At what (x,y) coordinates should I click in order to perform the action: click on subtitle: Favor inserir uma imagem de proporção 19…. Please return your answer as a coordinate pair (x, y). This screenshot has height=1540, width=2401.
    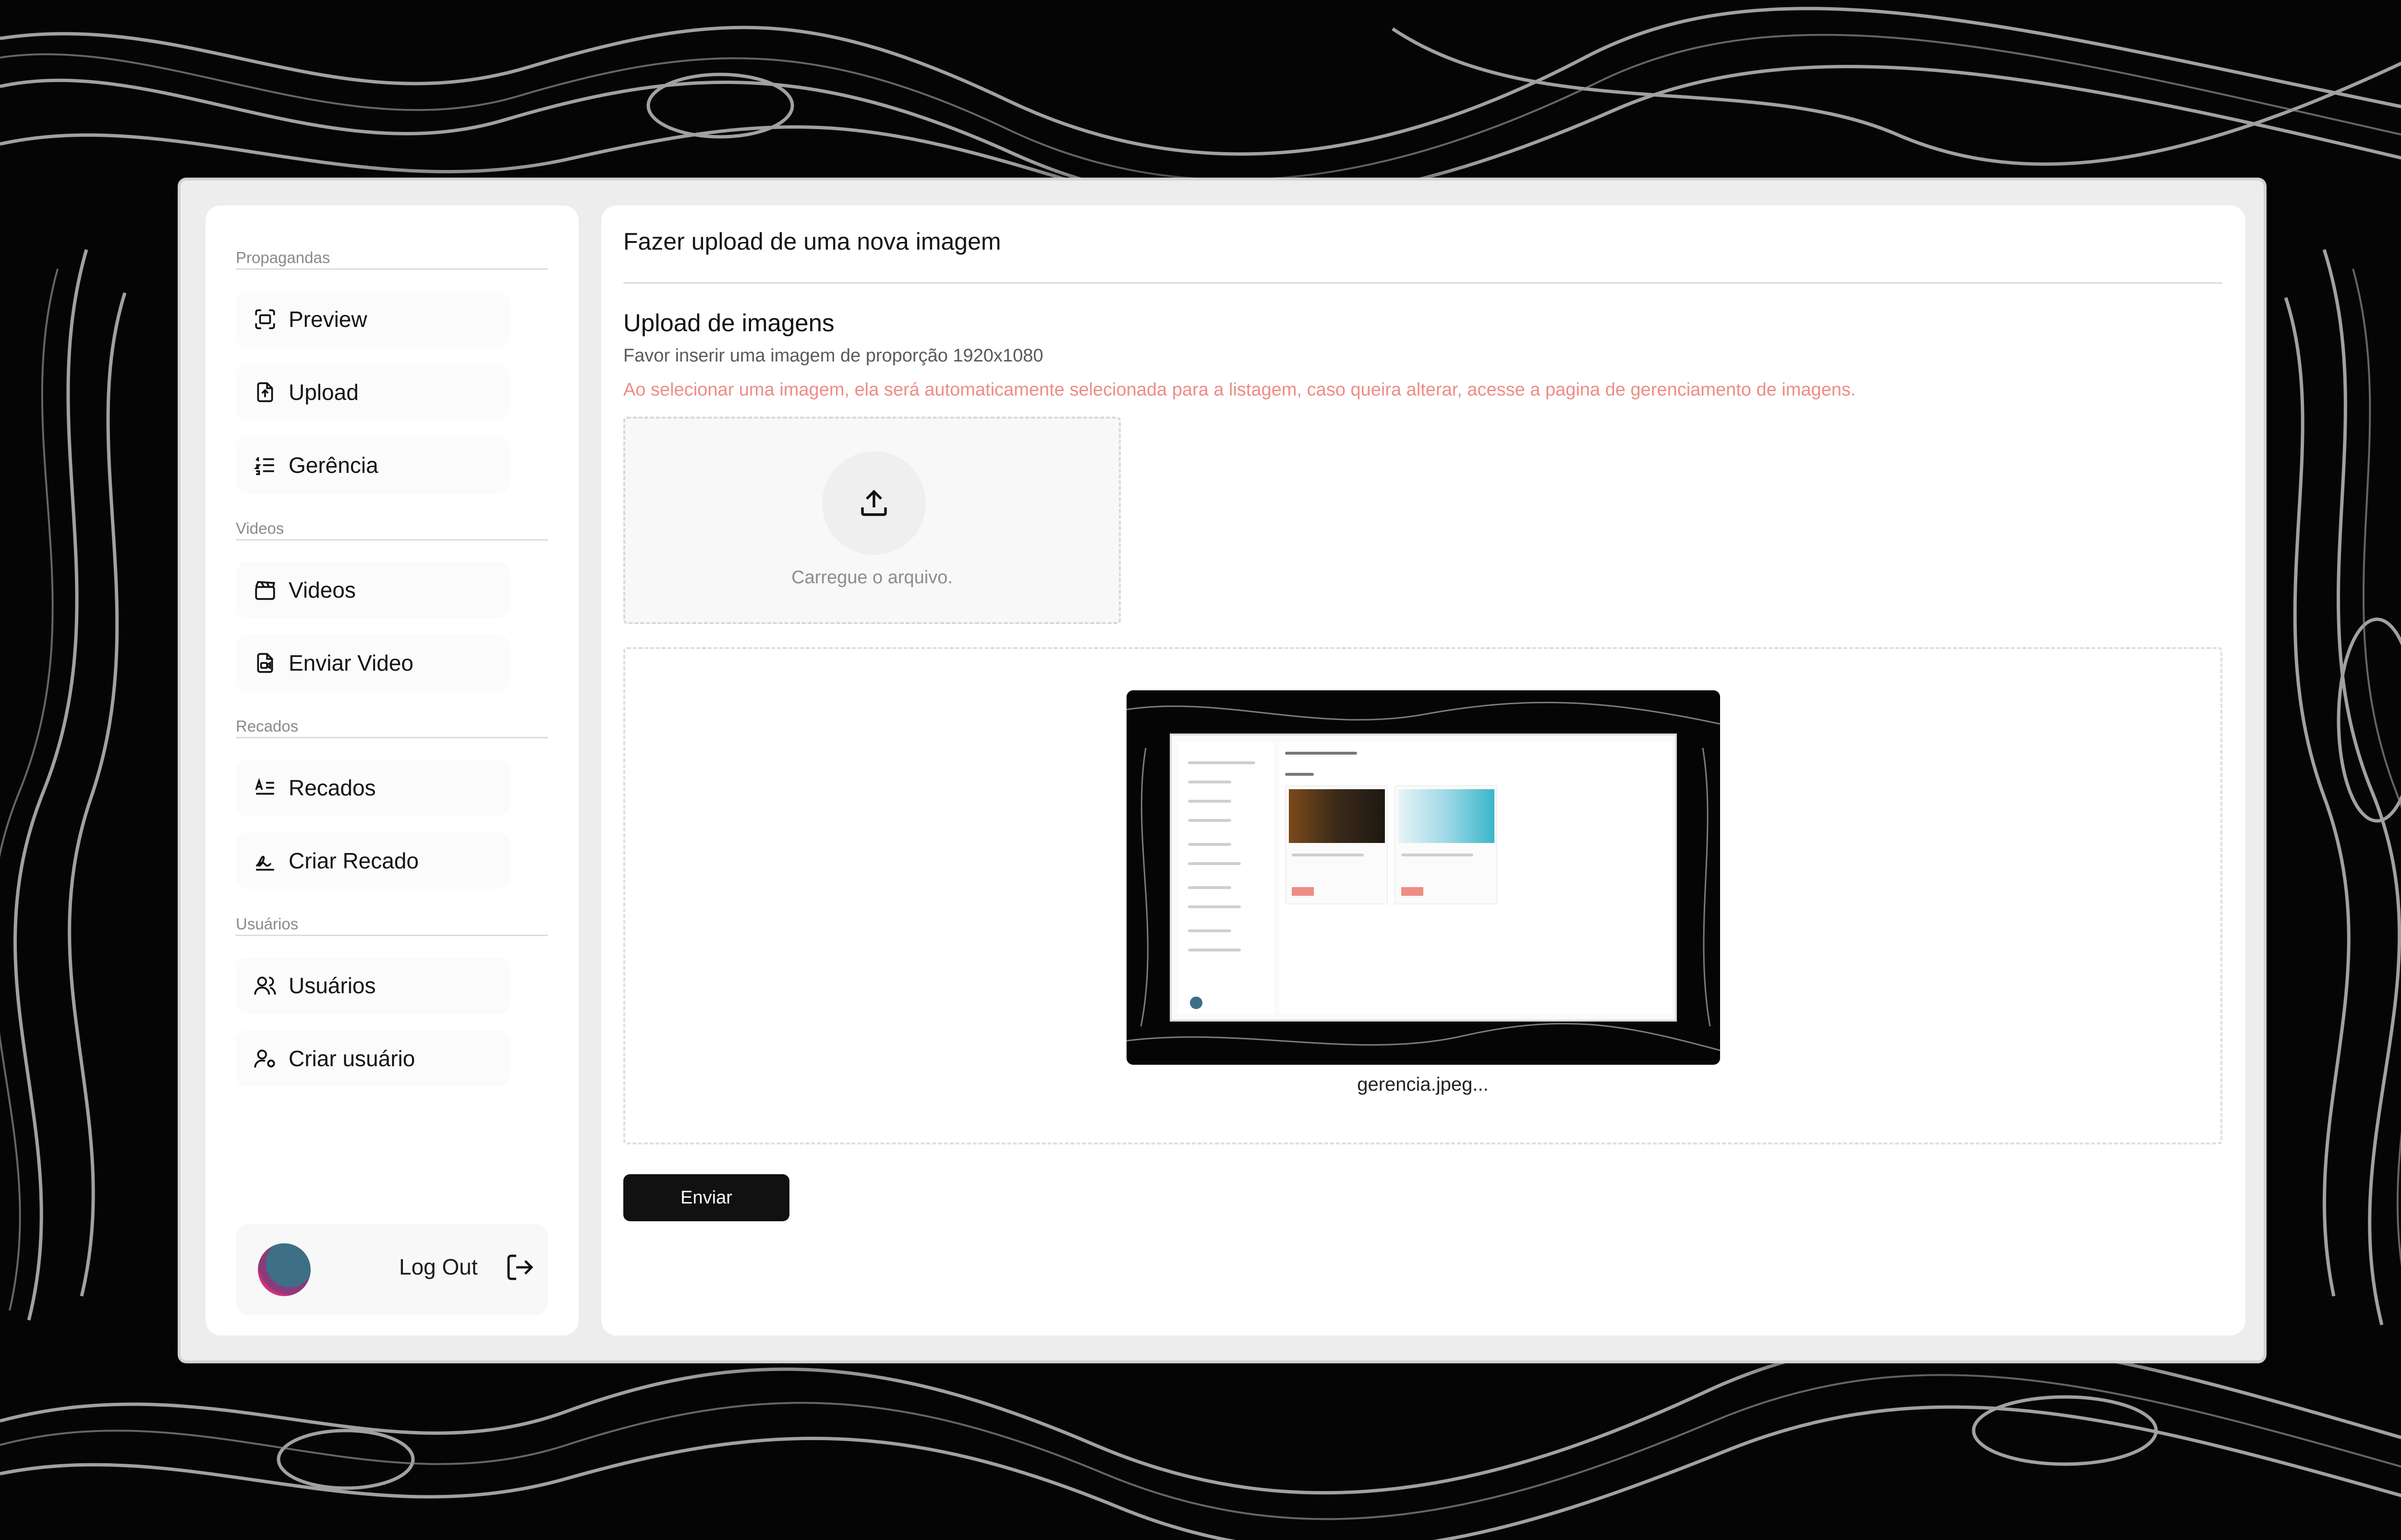
    Looking at the image, I should click on (833, 356).